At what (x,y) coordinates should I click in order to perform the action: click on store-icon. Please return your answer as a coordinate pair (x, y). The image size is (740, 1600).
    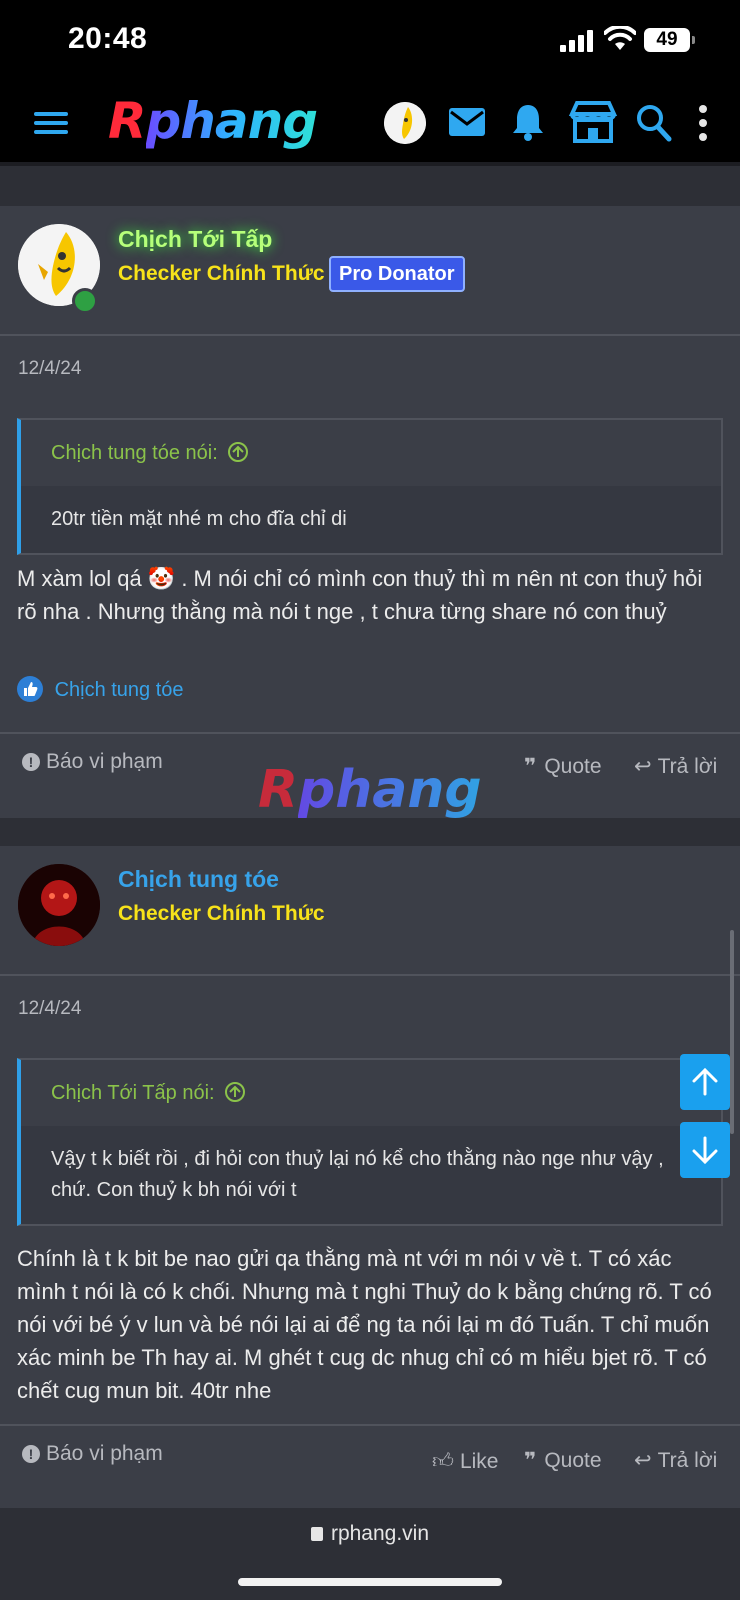
    Looking at the image, I should click on (593, 122).